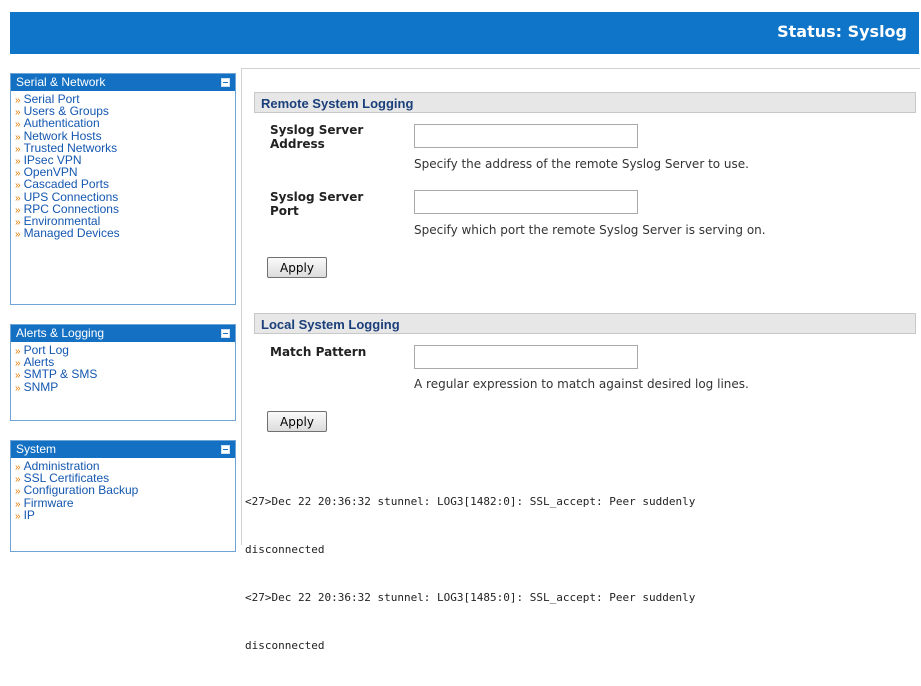  I want to click on local-apply-button: Apply, so click(297, 421).